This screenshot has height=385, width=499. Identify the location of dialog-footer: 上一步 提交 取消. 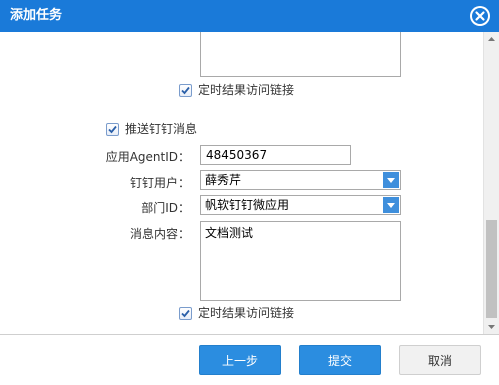
(249, 359).